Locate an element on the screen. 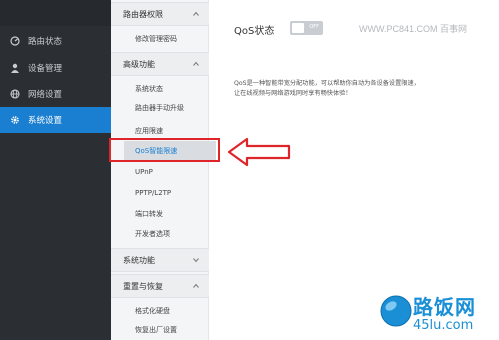 The image size is (499, 340). submenu-section-router-permissions: 路由器权限 is located at coordinates (160, 14).